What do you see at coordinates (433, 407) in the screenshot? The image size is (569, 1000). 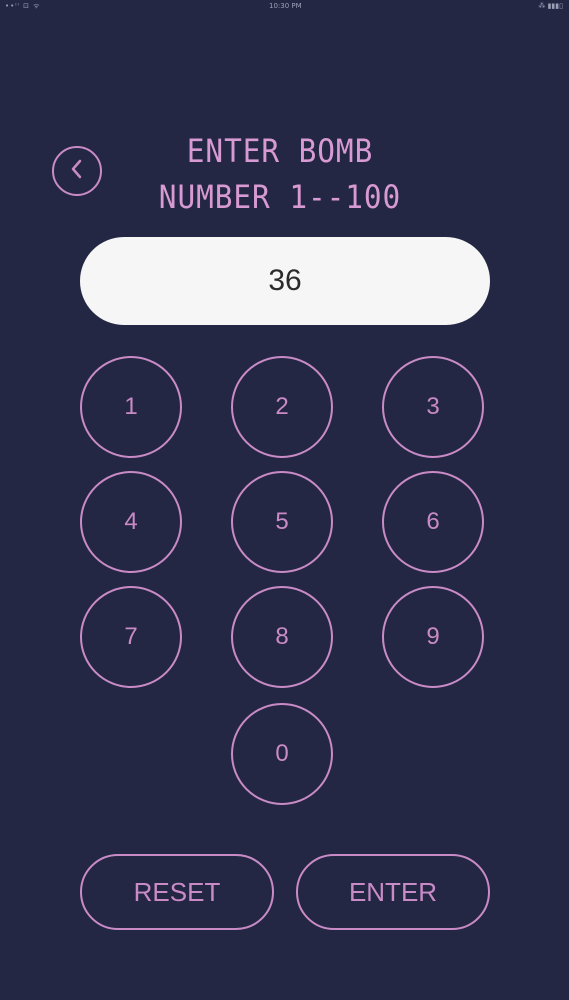 I see `key-3-button: 3` at bounding box center [433, 407].